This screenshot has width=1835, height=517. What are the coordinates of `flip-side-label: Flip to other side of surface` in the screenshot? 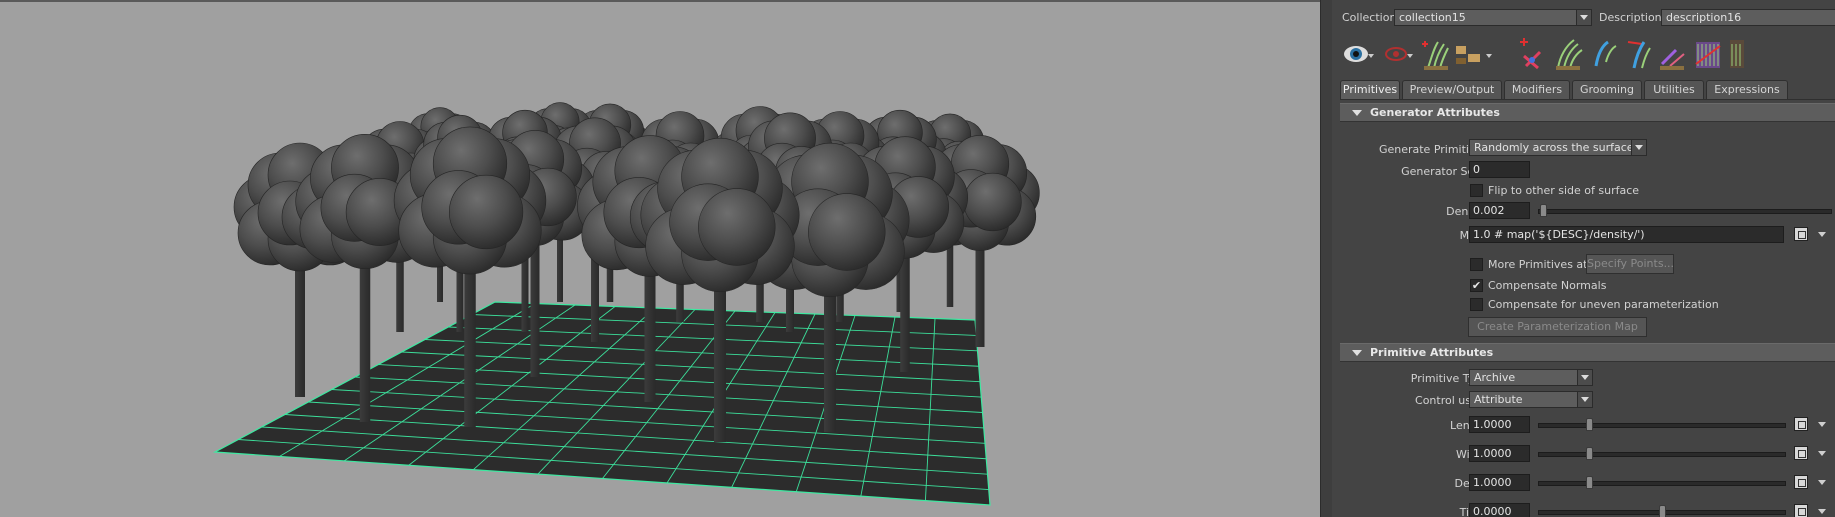 It's located at (1564, 190).